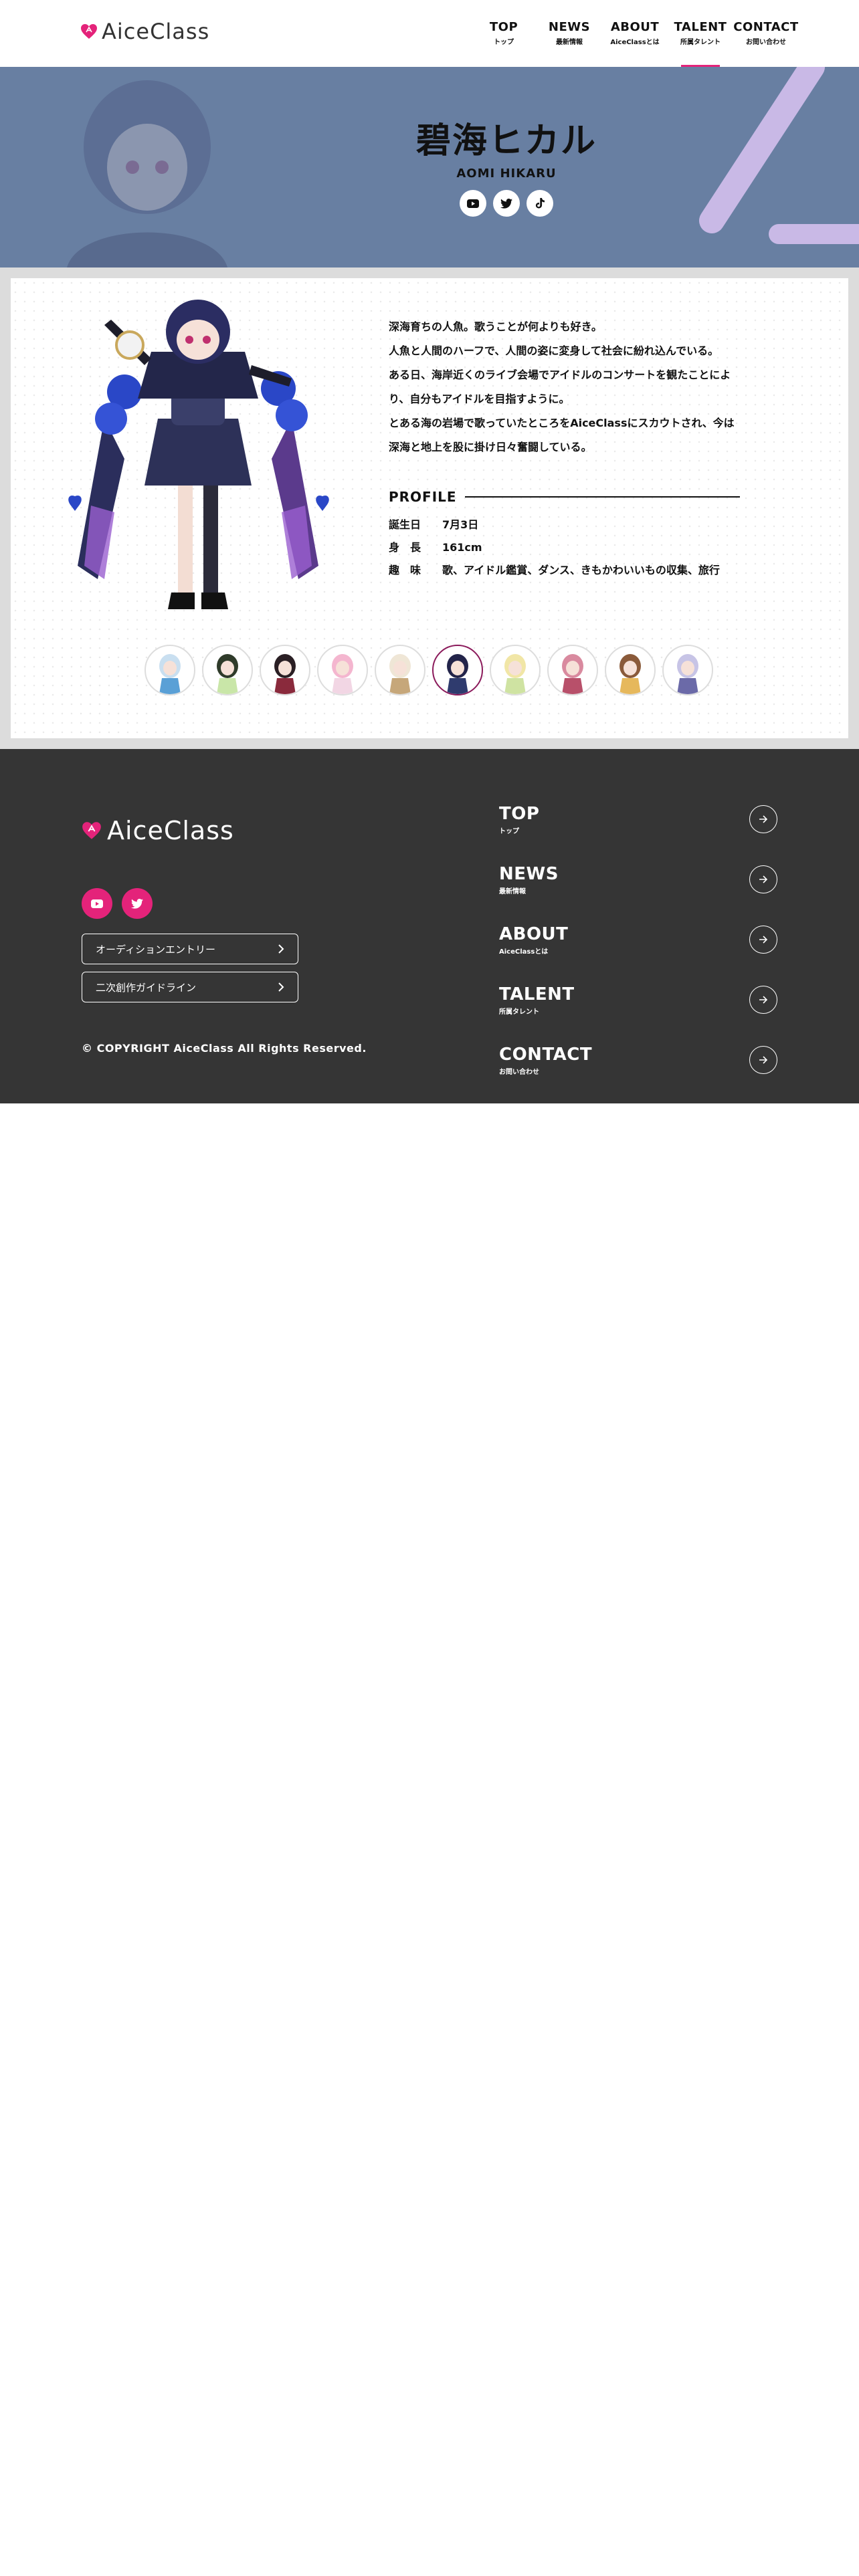  Describe the element at coordinates (546, 1054) in the screenshot. I see `footer-nav-en: CONTACT` at that location.